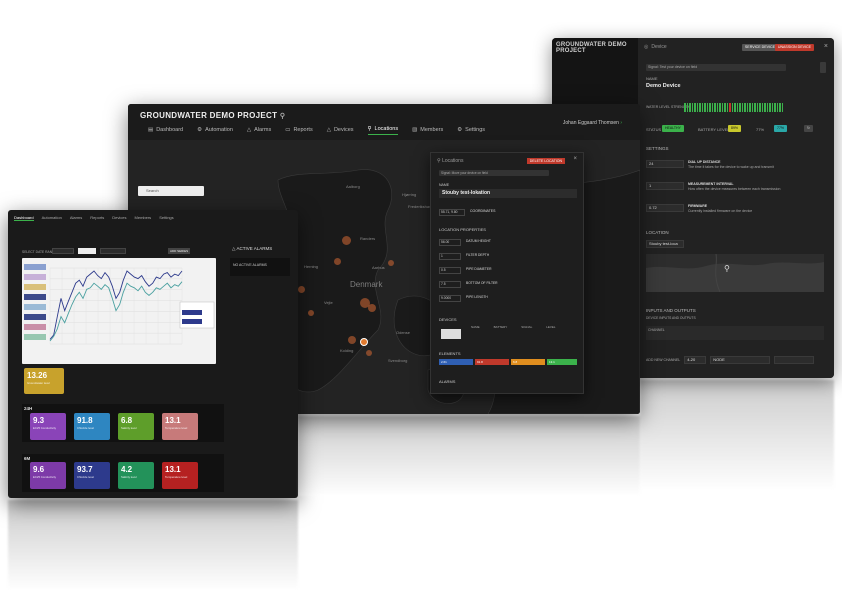 This screenshot has width=842, height=596. Describe the element at coordinates (657, 232) in the screenshot. I see `location-title: LOCATION` at that location.